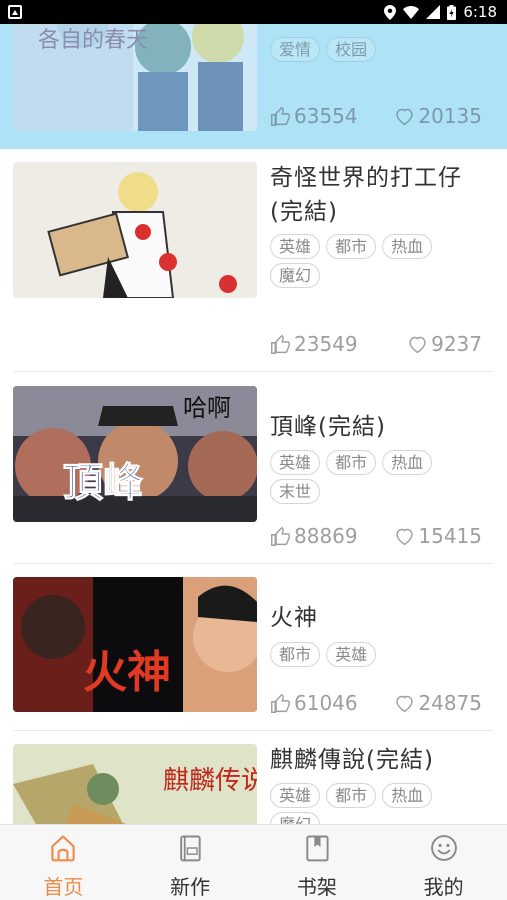  I want to click on tag-list: 都市 英雄, so click(375, 656).